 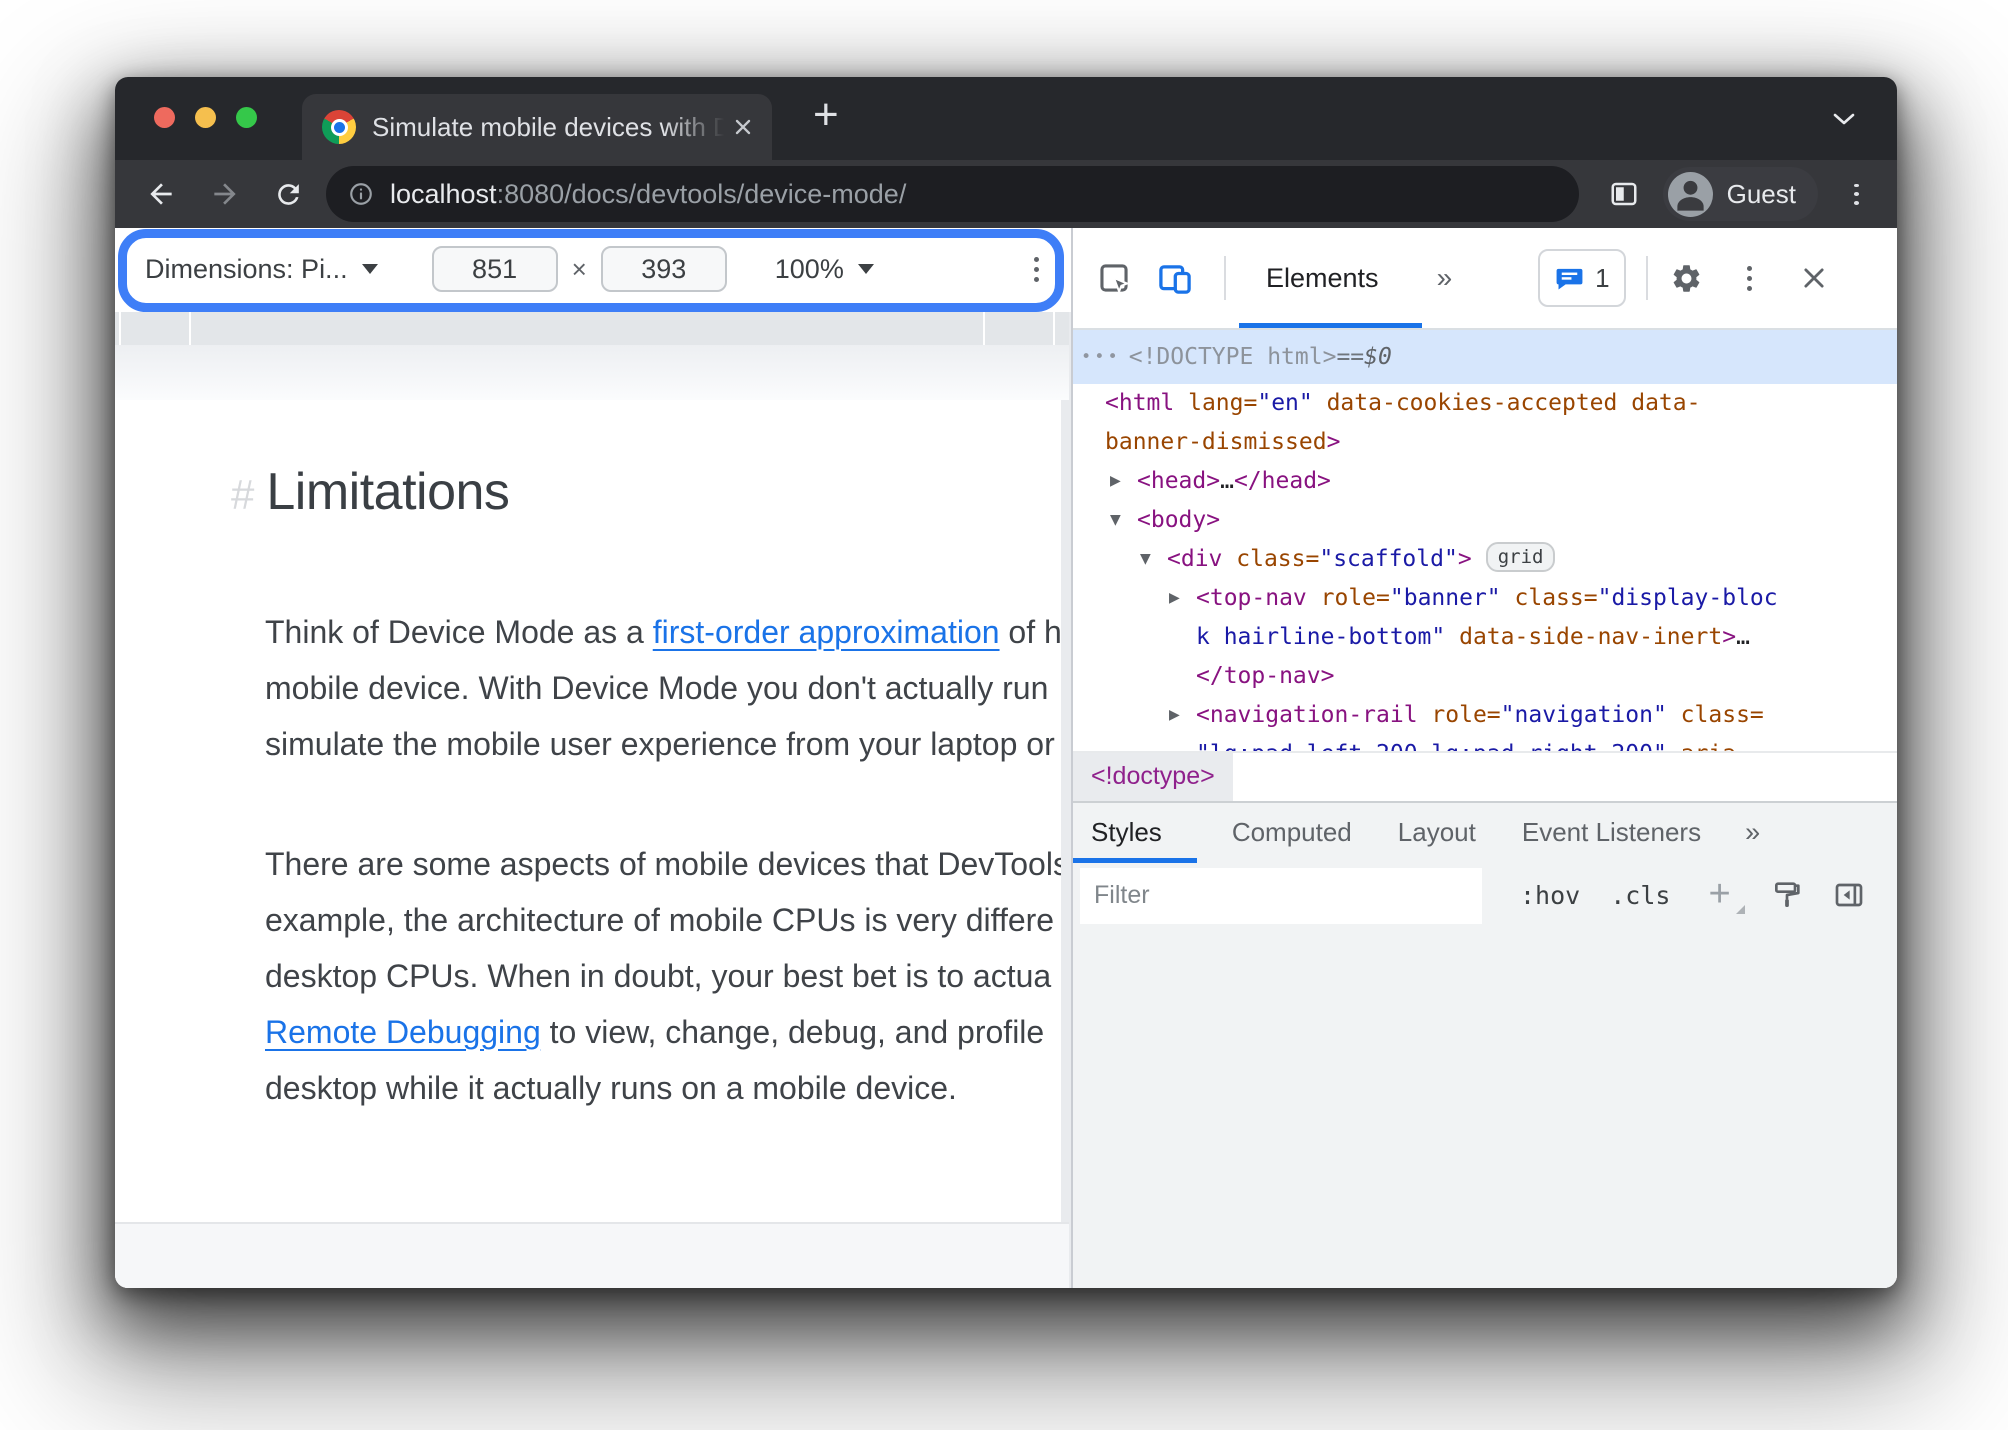 I want to click on console-messages-badge: 1, so click(x=1582, y=278).